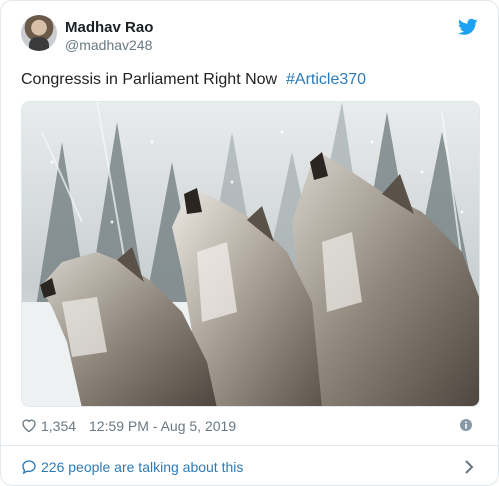 This screenshot has width=499, height=486. Describe the element at coordinates (39, 33) in the screenshot. I see `avatar` at that location.